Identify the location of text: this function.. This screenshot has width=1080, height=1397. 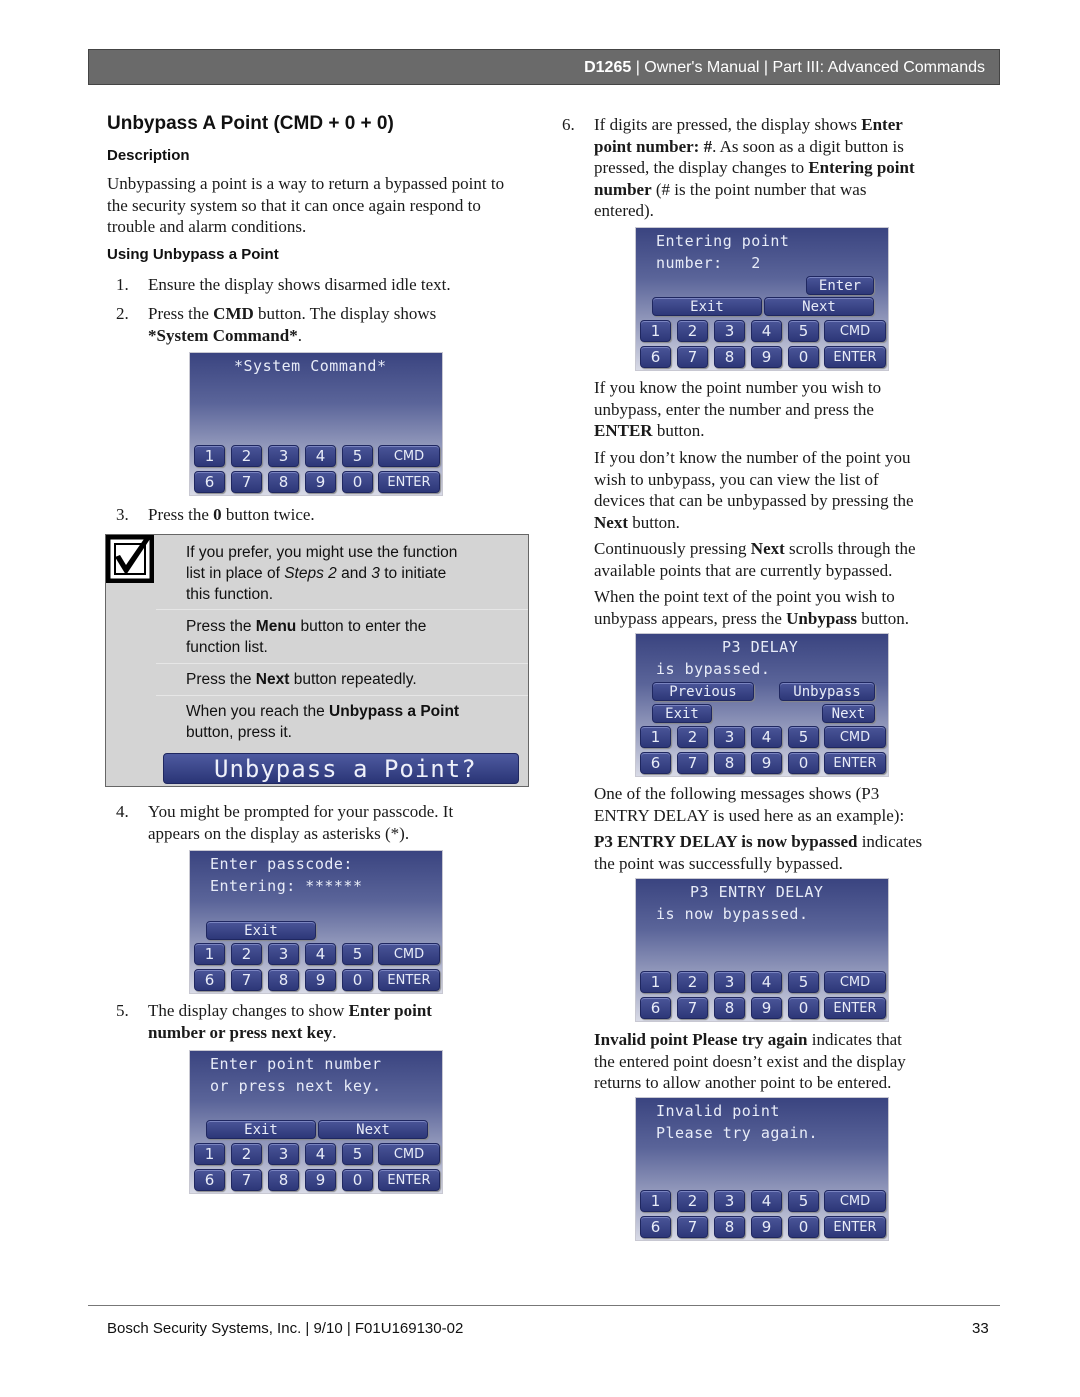
(230, 594).